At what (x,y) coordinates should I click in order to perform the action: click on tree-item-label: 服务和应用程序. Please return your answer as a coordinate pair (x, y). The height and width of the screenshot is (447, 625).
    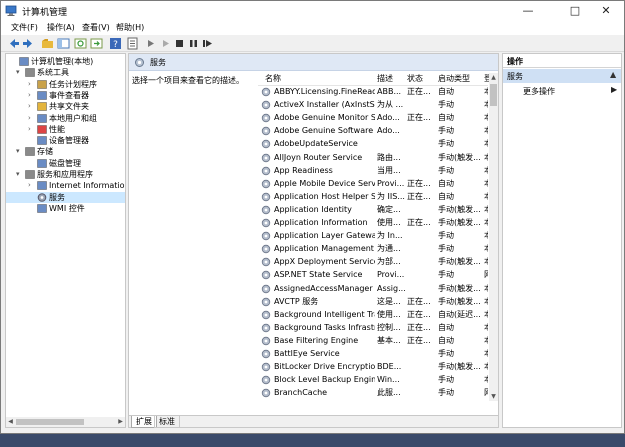
    Looking at the image, I should click on (65, 174).